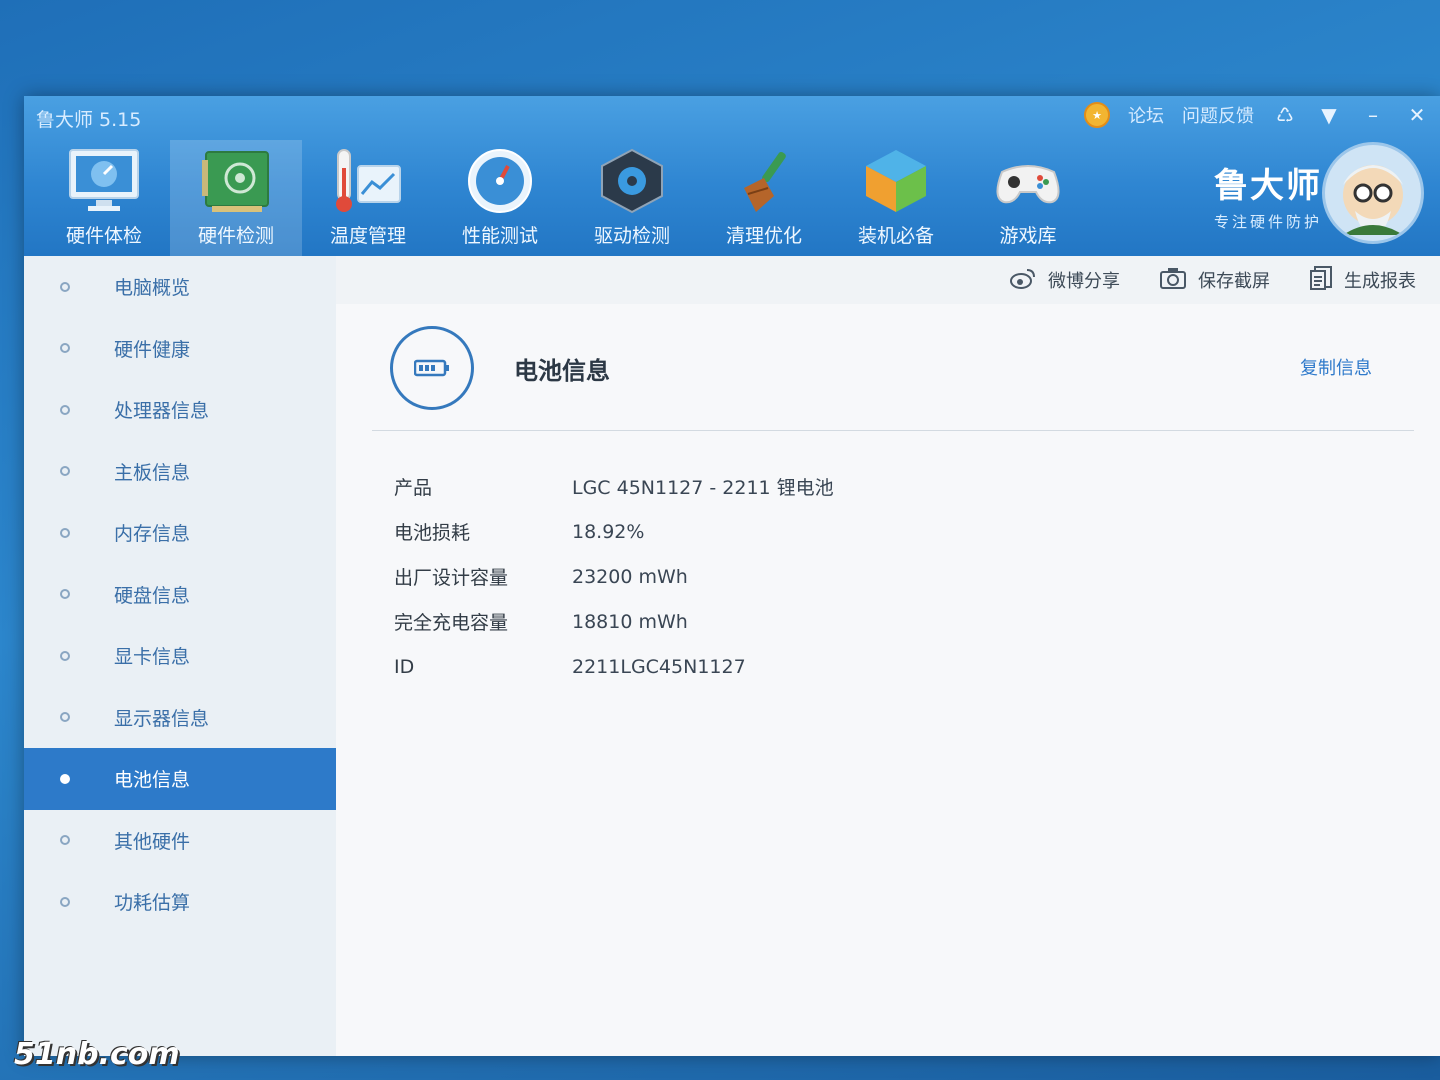 Image resolution: width=1440 pixels, height=1080 pixels. I want to click on main-toolbar: 硬件体检 硬件检测 温度管理 性能测试 驱动检测 清理优化 装机必备 游戏库, so click(566, 198).